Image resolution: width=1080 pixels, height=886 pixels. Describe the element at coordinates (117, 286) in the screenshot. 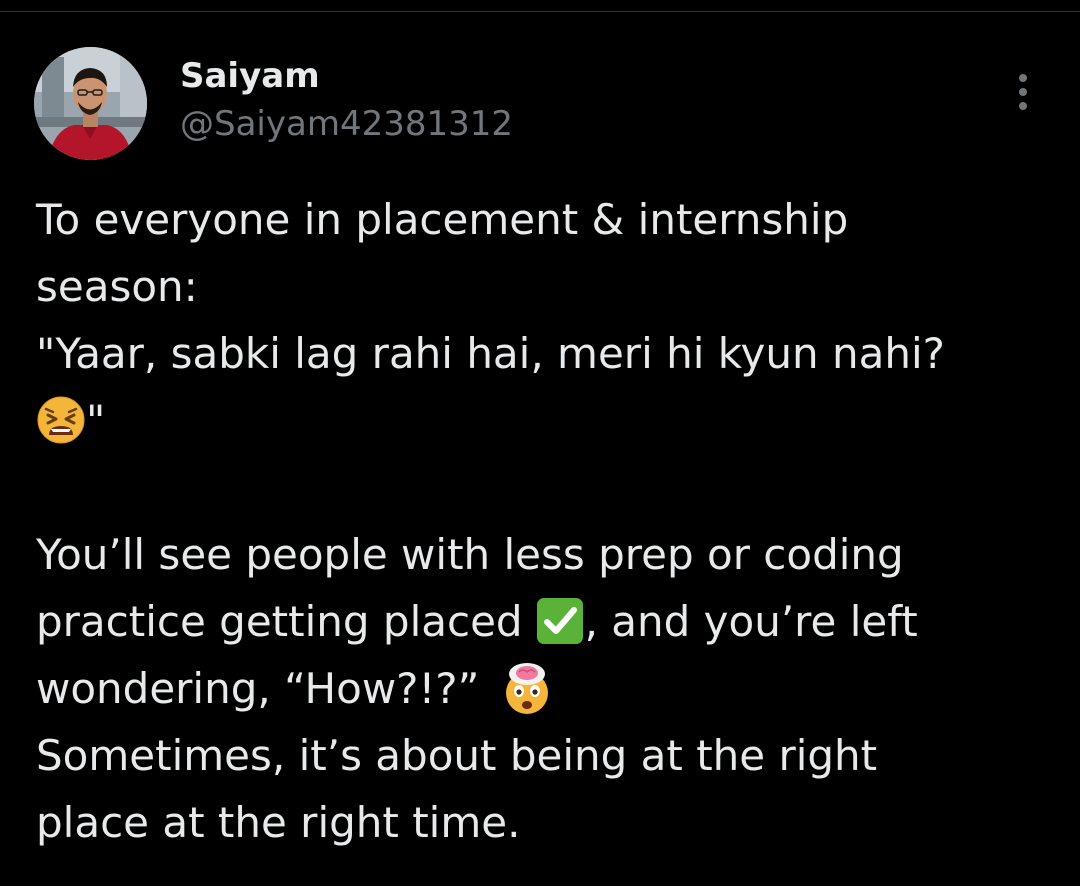

I see `tweet-line: season:` at that location.